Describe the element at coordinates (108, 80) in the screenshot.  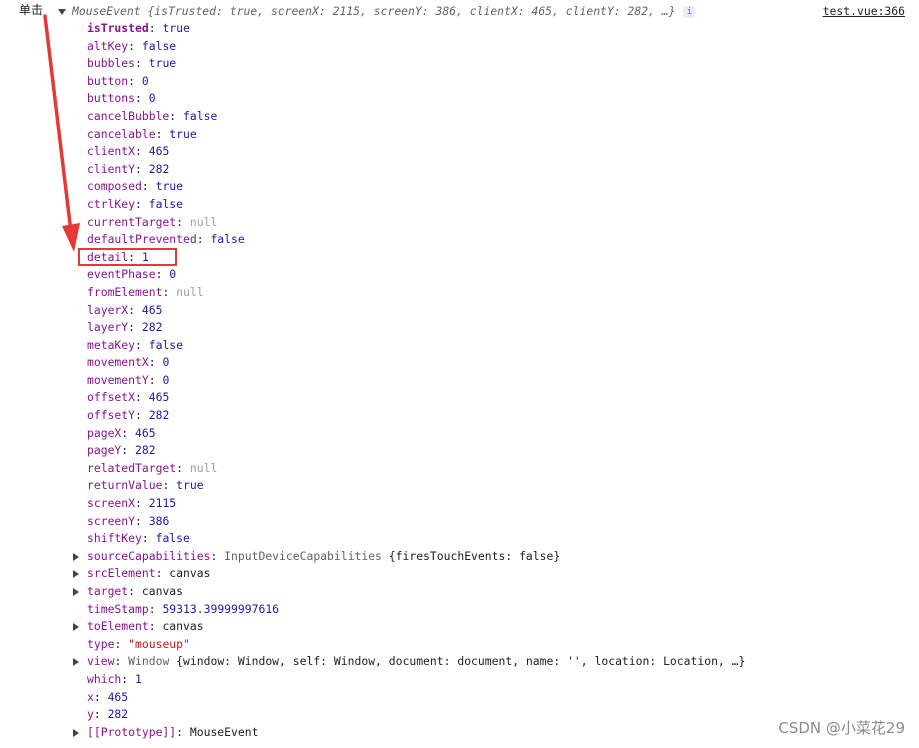
I see `property-key: button` at that location.